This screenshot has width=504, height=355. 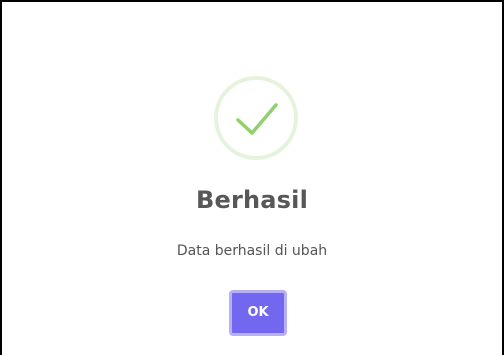 What do you see at coordinates (258, 313) in the screenshot?
I see `ok-button: OK` at bounding box center [258, 313].